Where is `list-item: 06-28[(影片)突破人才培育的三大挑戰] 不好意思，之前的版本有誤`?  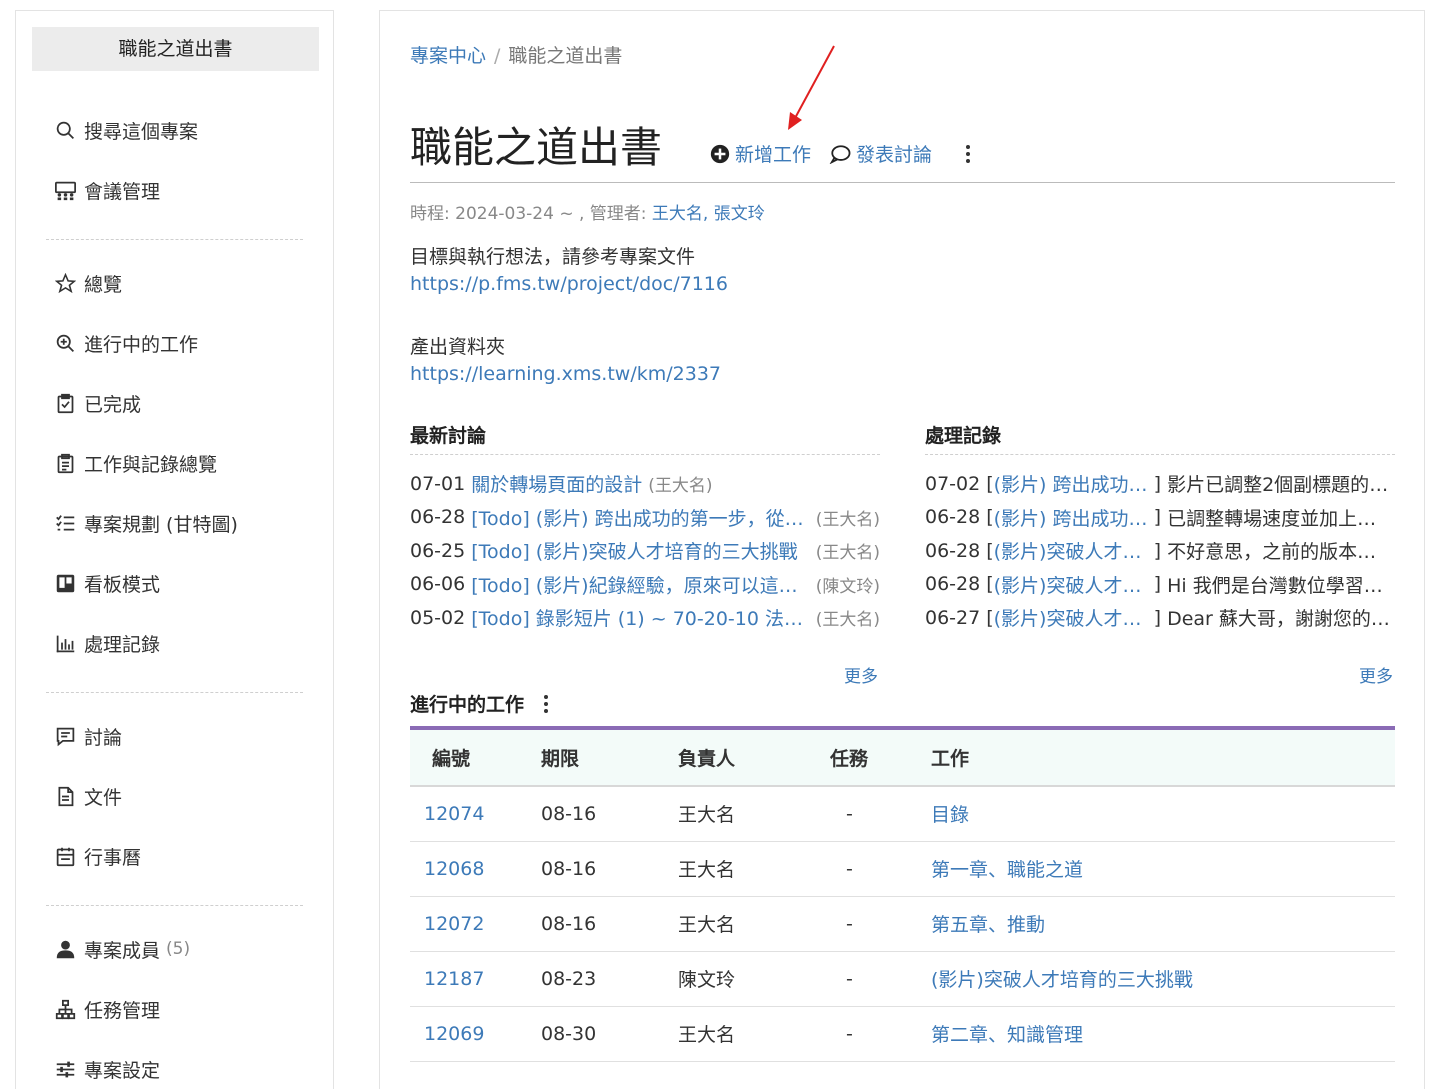 list-item: 06-28[(影片)突破人才培育的三大挑戰] 不好意思，之前的版本有誤 is located at coordinates (1160, 551).